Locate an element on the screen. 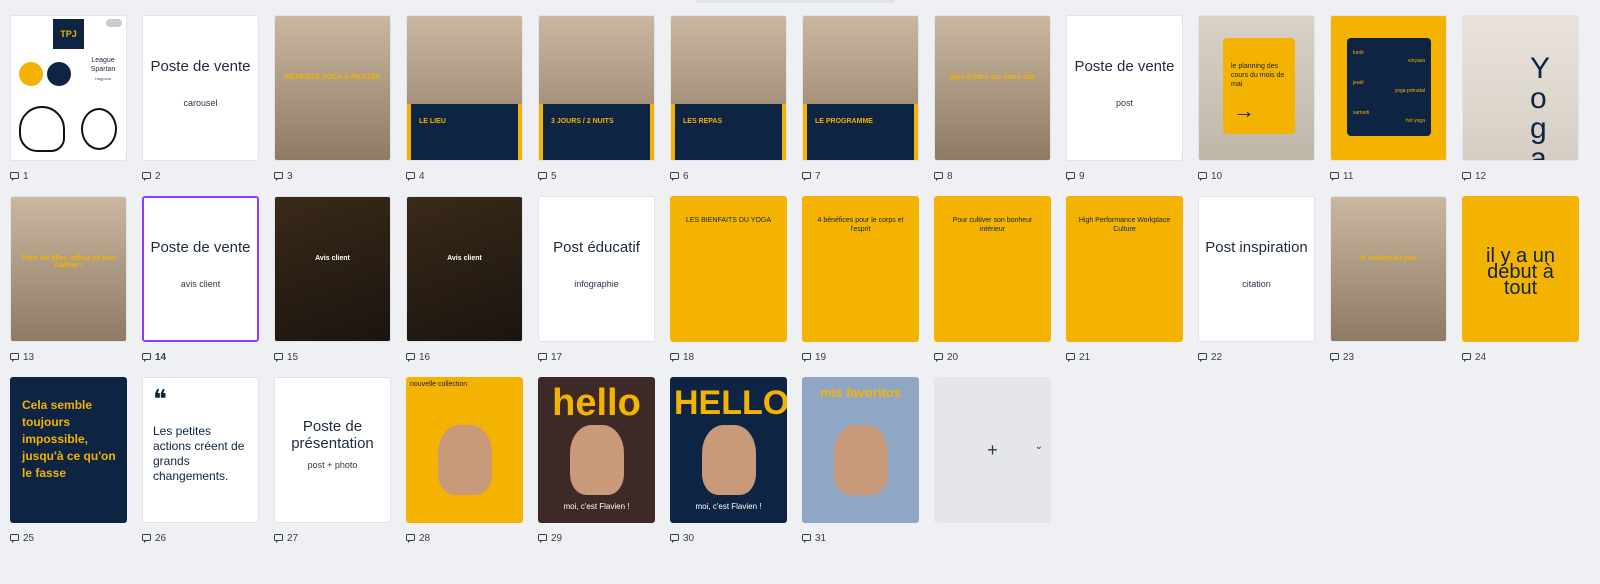  page-number: 28 is located at coordinates (425, 538).